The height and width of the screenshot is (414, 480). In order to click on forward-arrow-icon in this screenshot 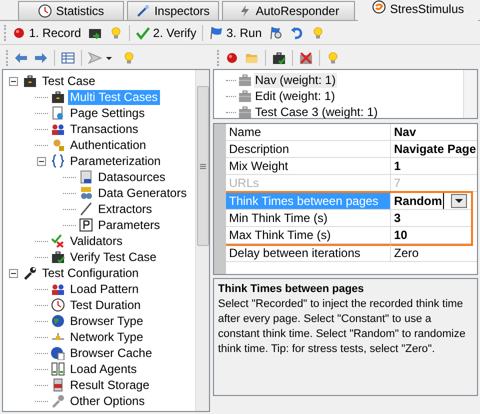, I will do `click(41, 58)`.